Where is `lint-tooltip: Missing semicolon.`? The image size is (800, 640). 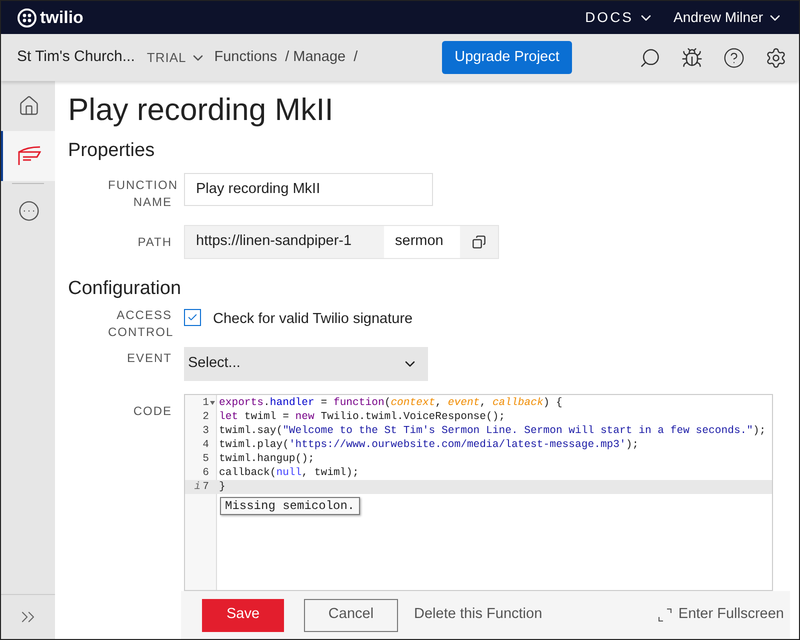
lint-tooltip: Missing semicolon. is located at coordinates (290, 506).